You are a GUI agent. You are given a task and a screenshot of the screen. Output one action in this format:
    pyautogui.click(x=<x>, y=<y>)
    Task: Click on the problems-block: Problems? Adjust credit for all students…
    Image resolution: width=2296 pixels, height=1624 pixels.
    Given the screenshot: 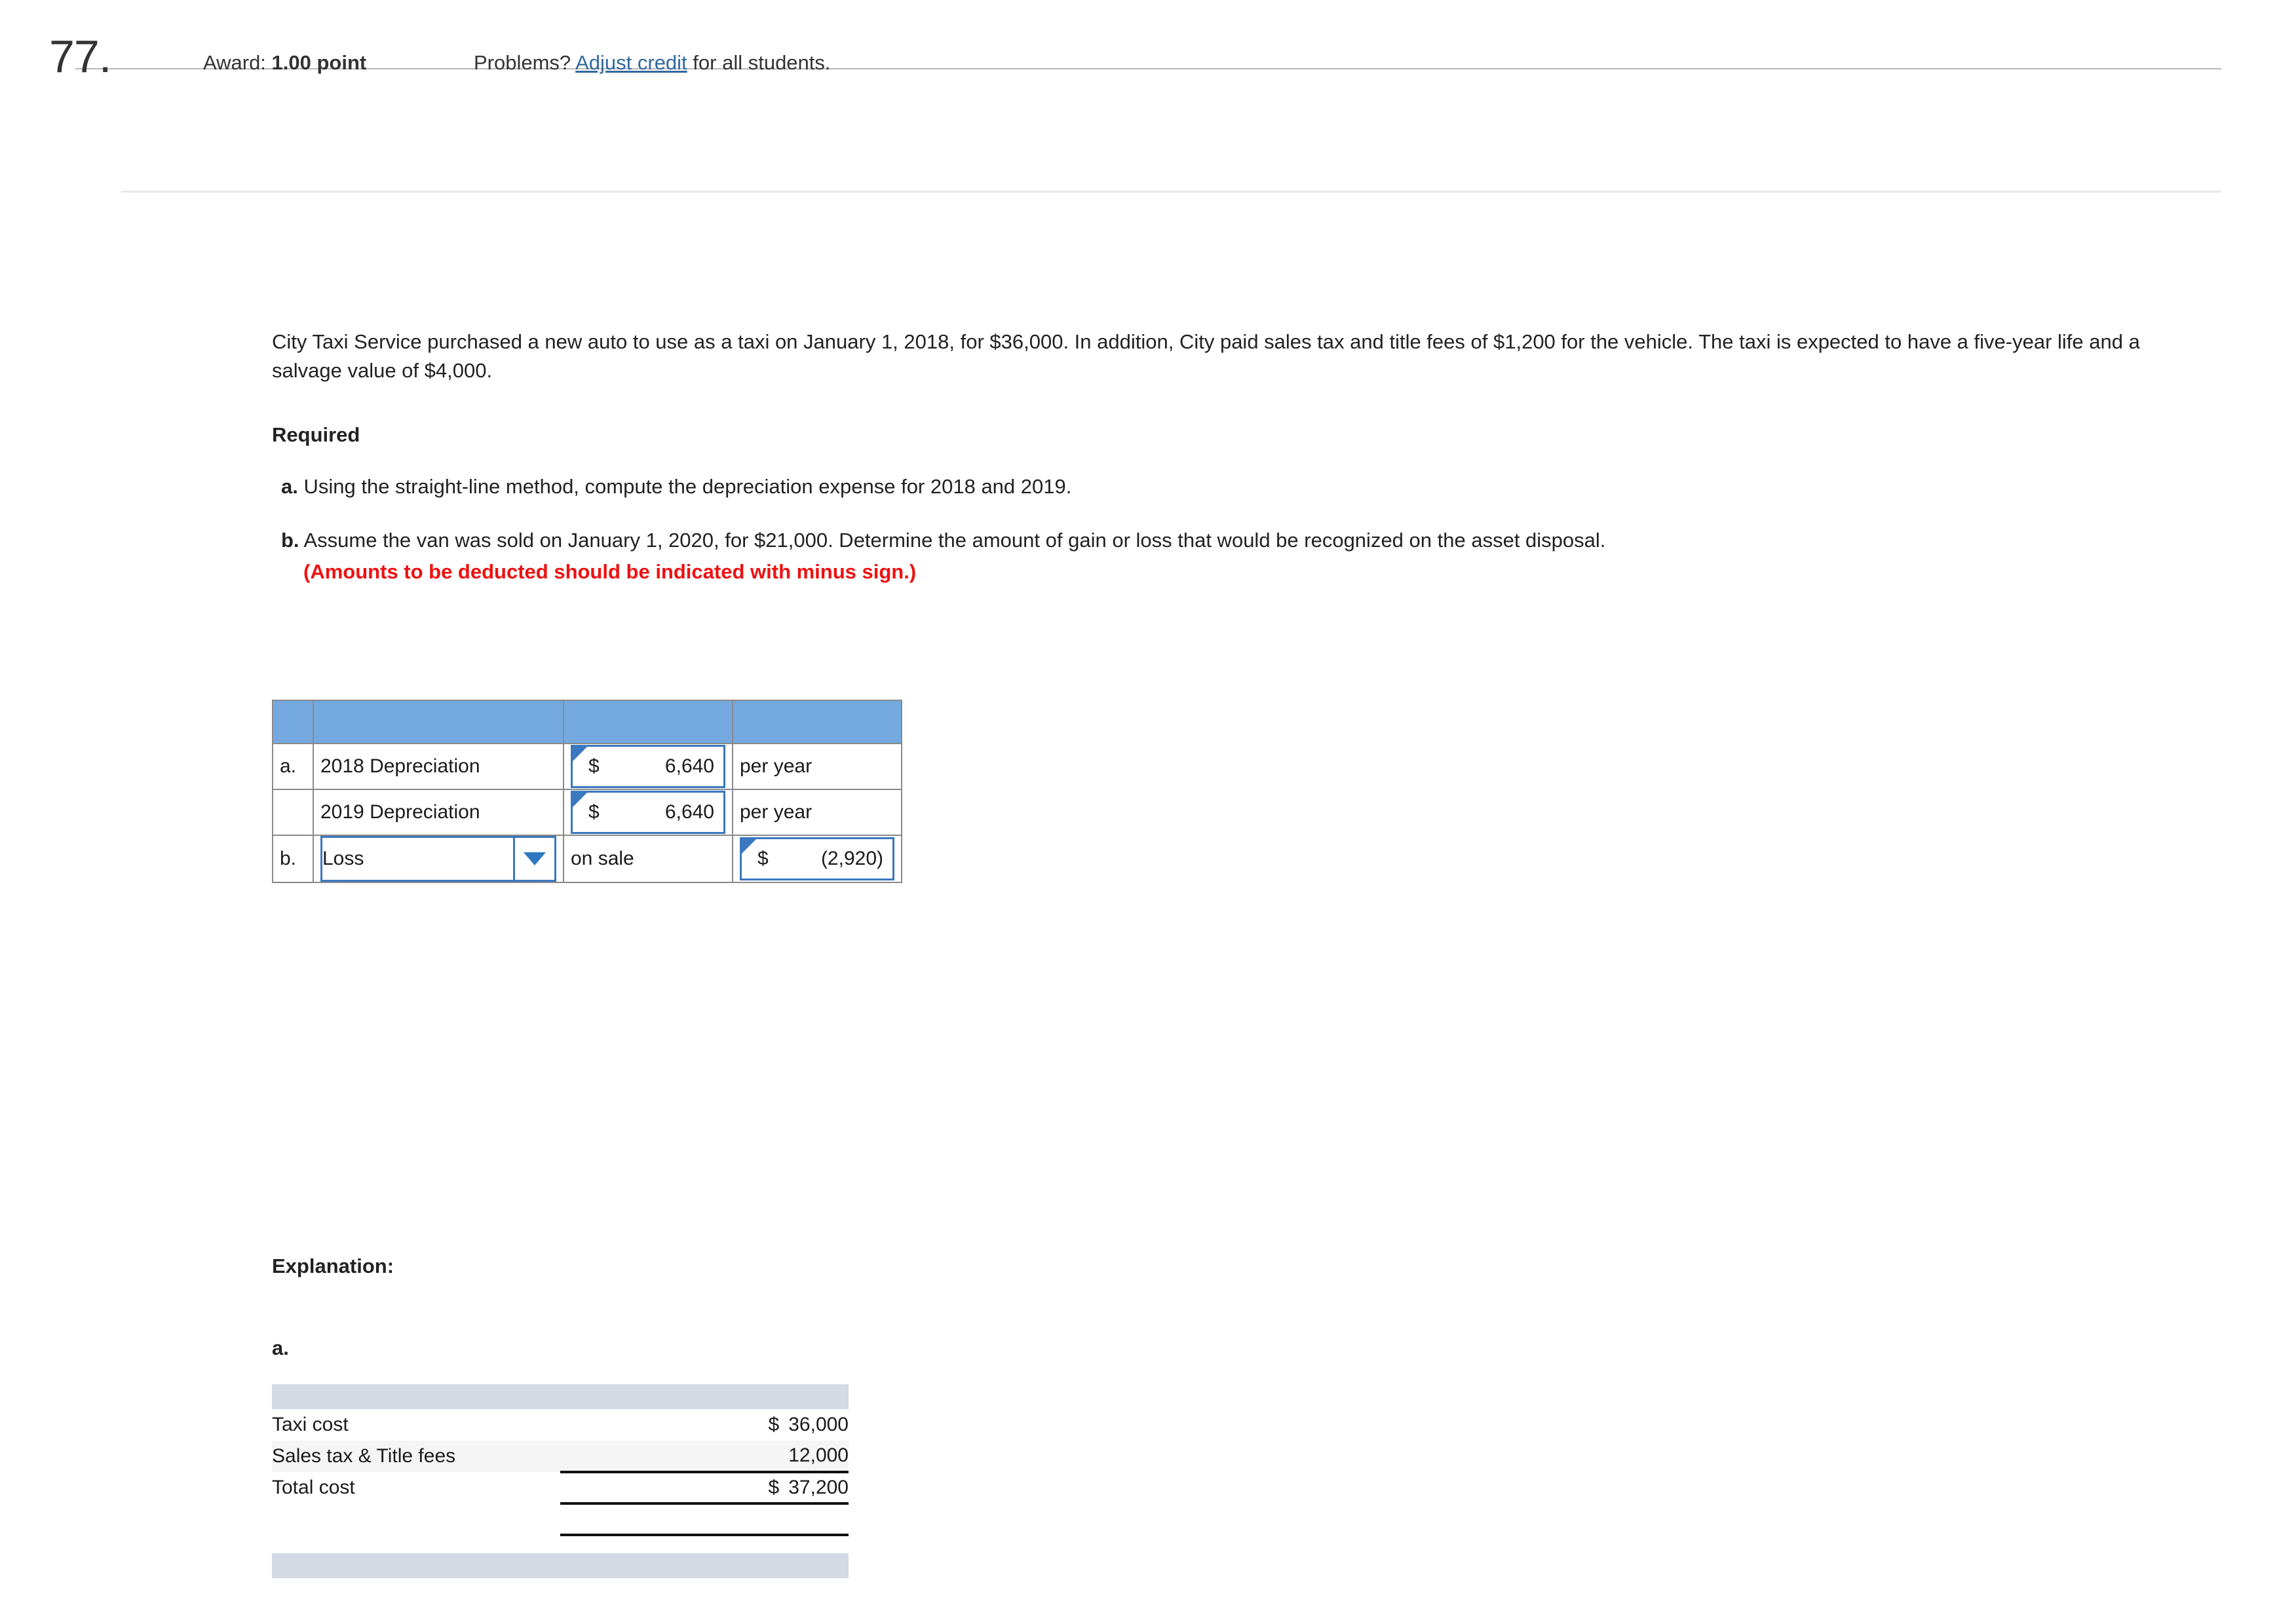 What is the action you would take?
    pyautogui.click(x=652, y=63)
    